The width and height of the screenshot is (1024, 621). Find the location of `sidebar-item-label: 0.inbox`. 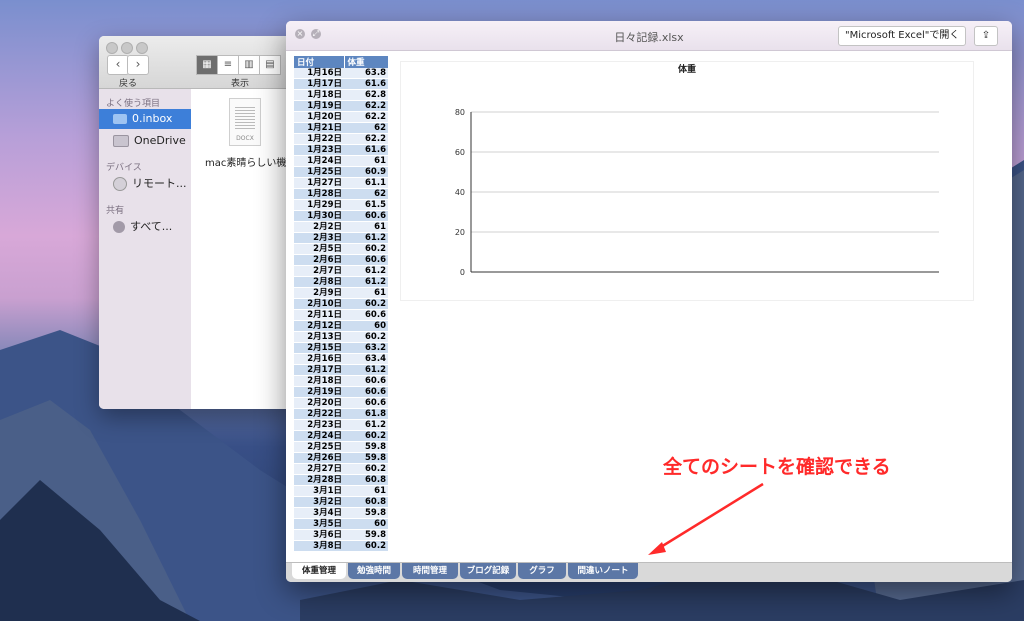

sidebar-item-label: 0.inbox is located at coordinates (152, 118).